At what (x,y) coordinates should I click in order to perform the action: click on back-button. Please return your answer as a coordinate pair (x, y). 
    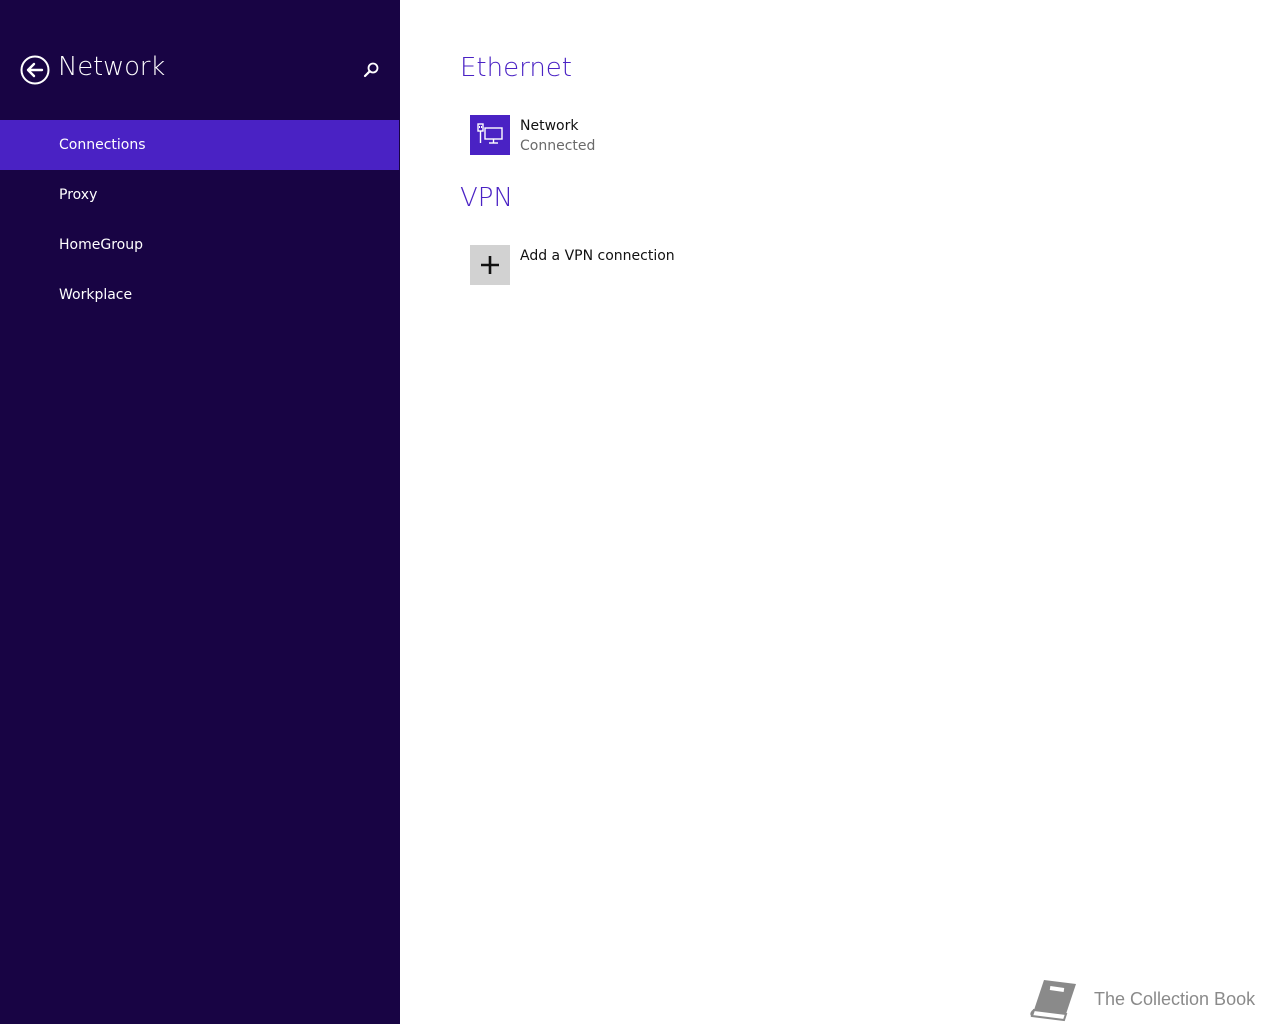
    Looking at the image, I should click on (35, 70).